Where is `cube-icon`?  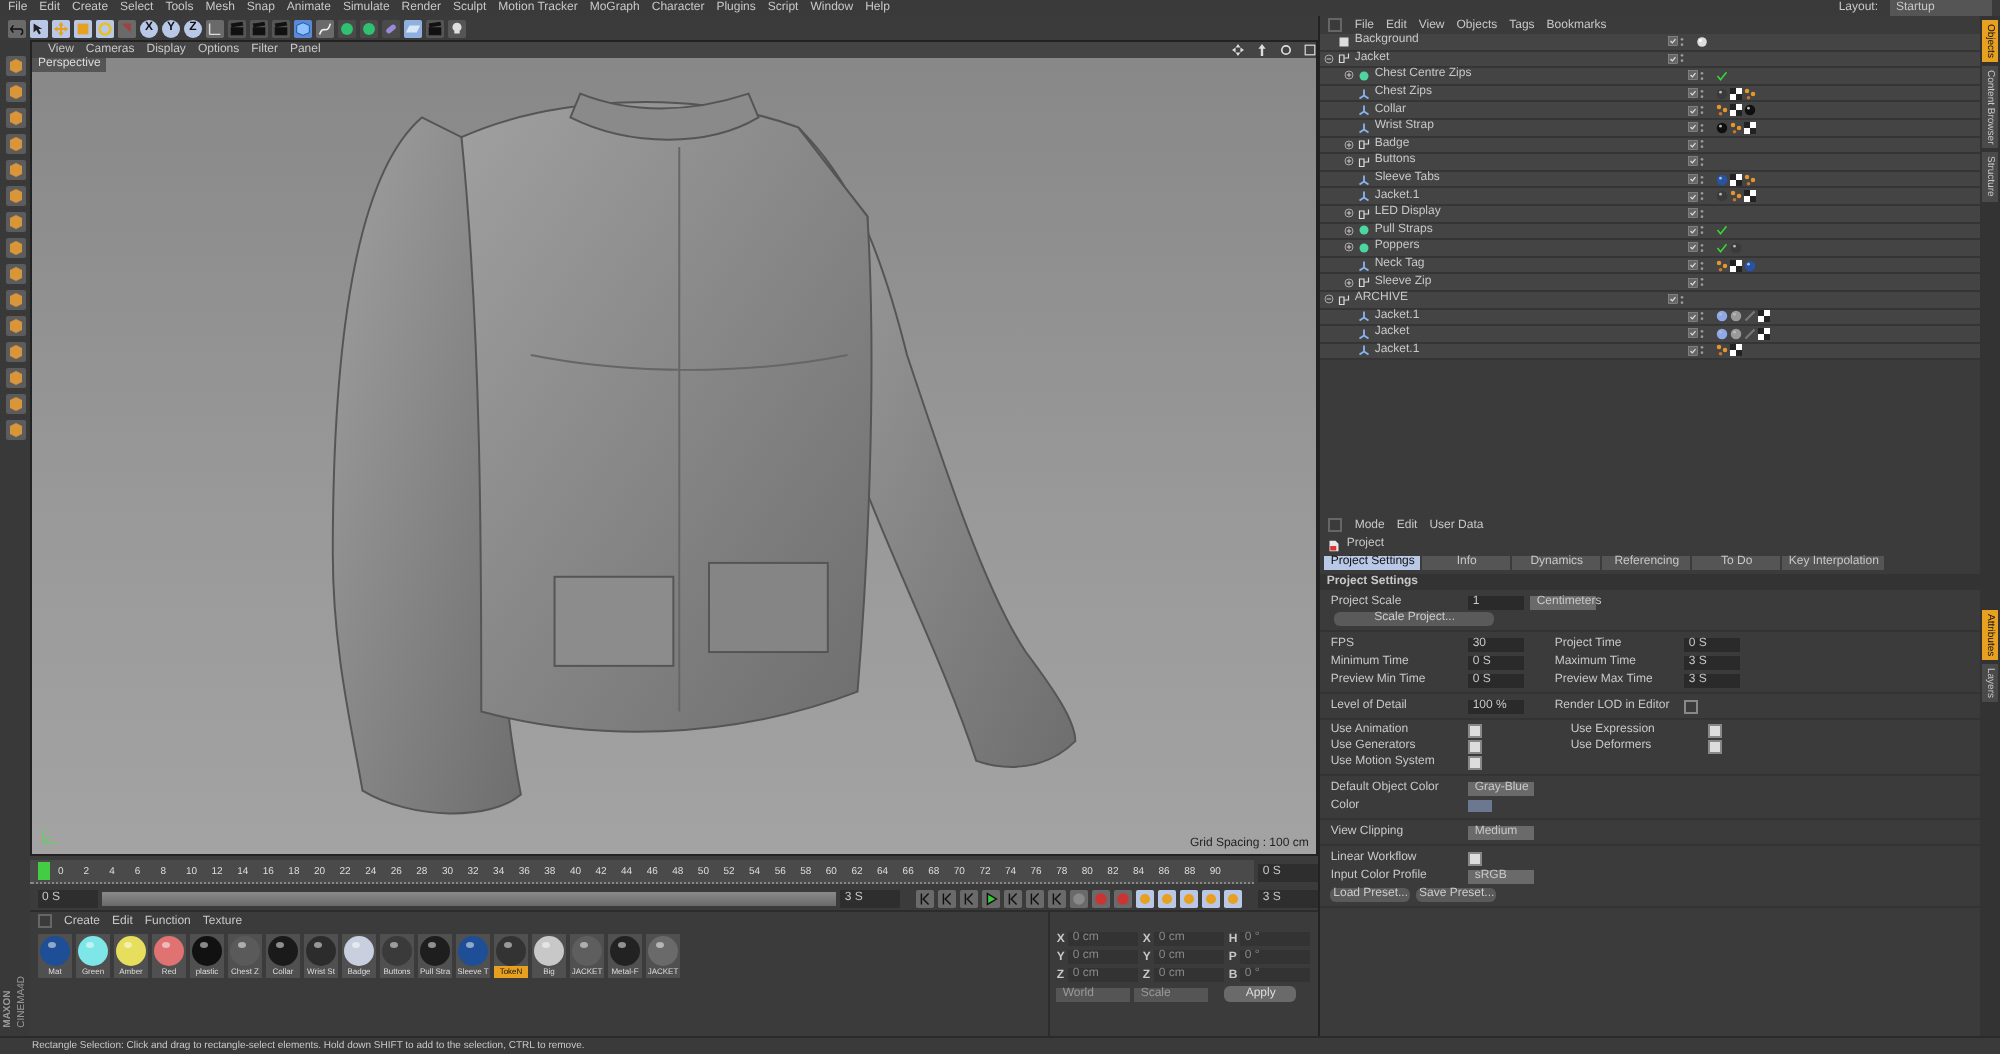
cube-icon is located at coordinates (303, 28).